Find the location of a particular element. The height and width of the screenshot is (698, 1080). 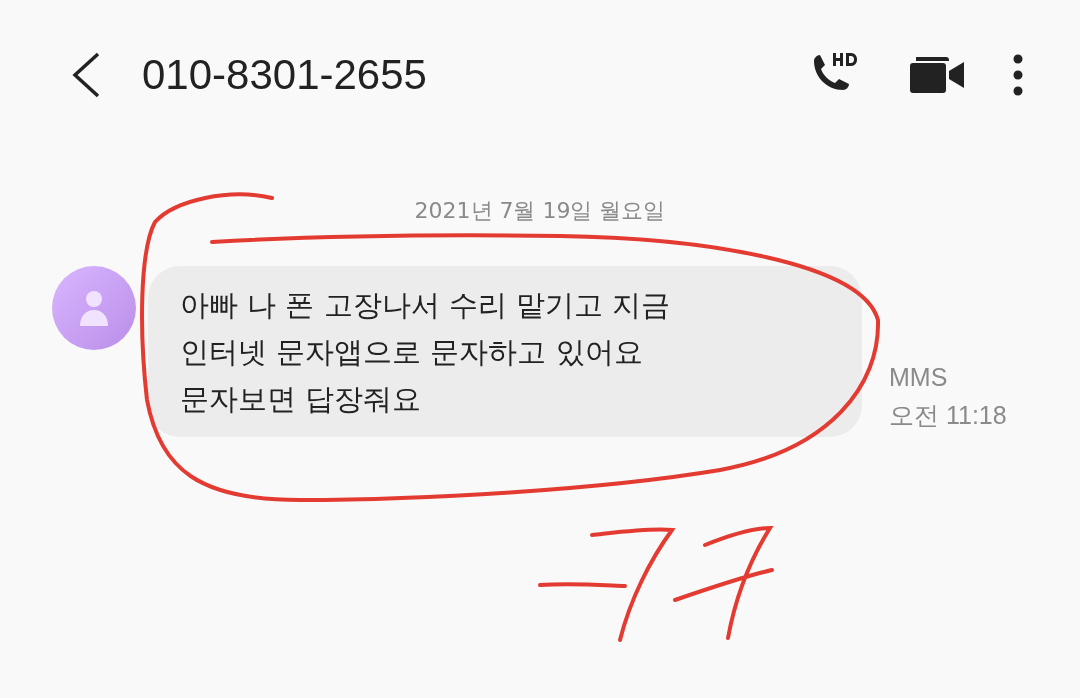

date-label: 2021년 7월 19일 월요일 is located at coordinates (540, 211).